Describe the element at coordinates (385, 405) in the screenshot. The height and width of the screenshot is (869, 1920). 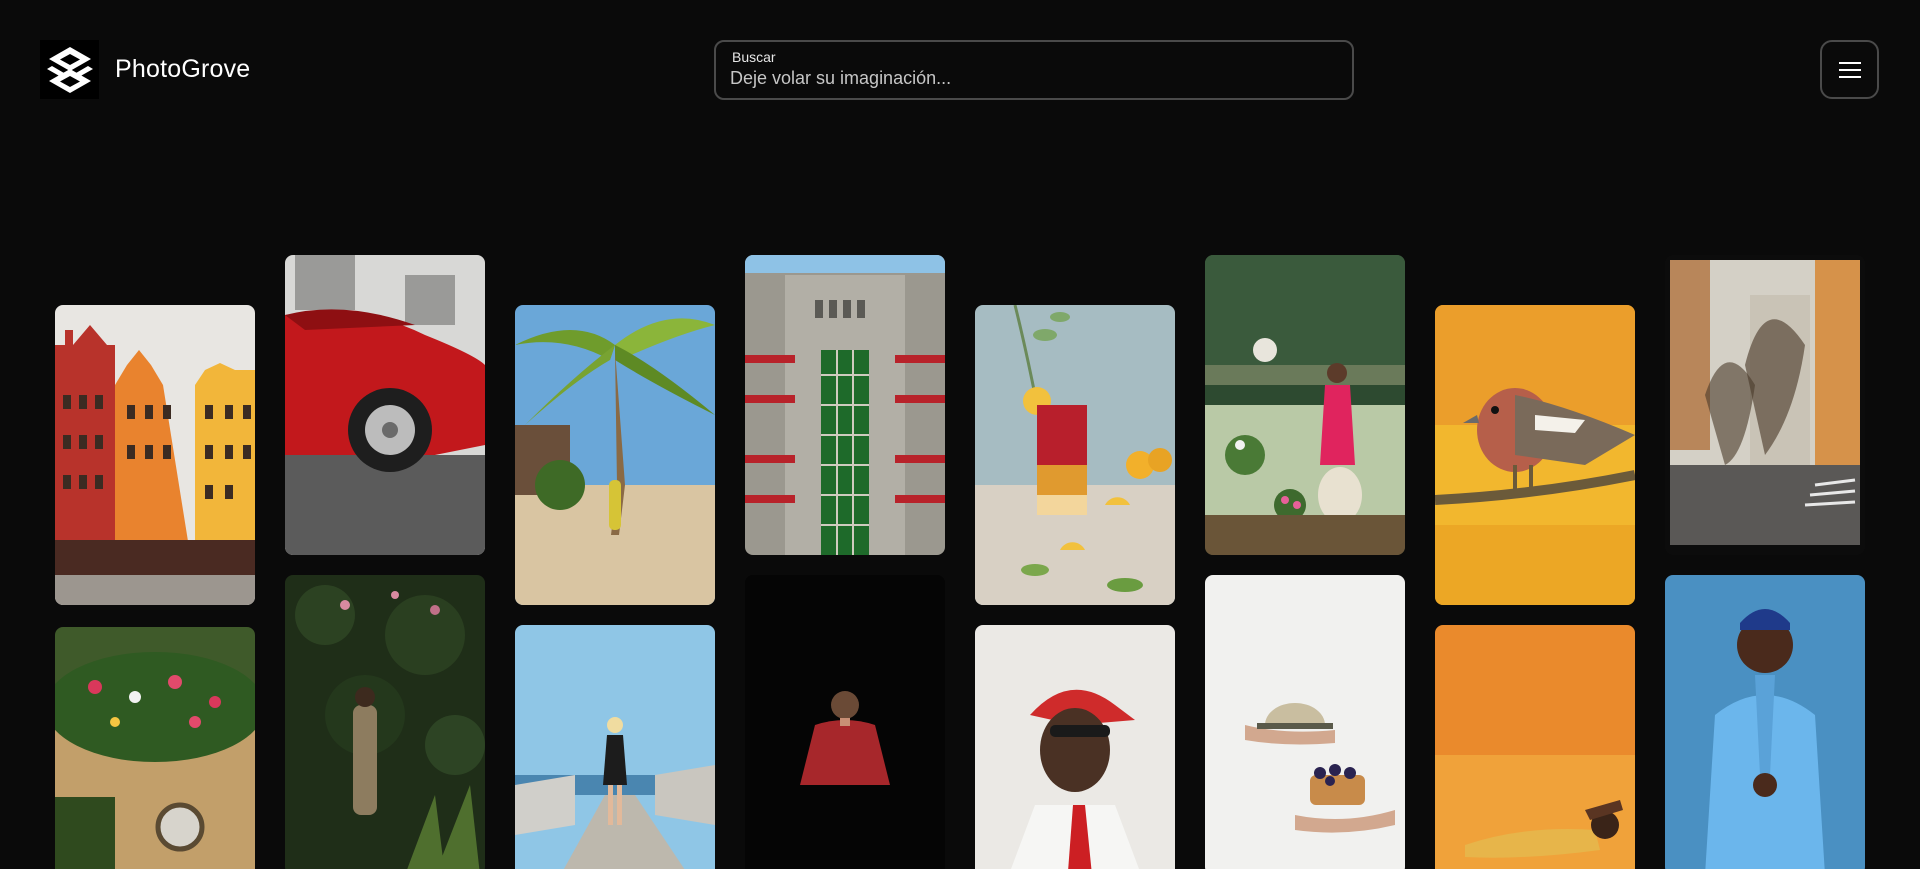
I see `photo-card-red-car` at that location.